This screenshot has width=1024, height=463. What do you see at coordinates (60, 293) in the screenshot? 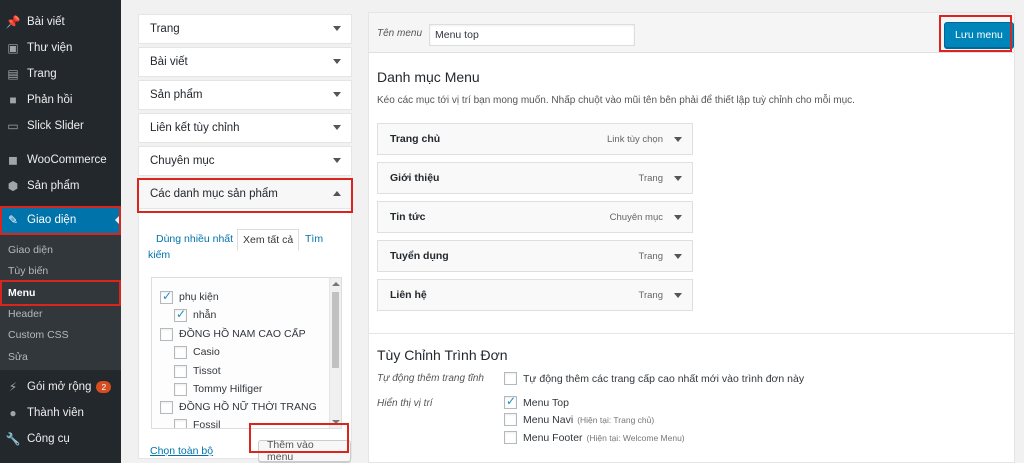
I see `submenu-item-menus: Menu` at bounding box center [60, 293].